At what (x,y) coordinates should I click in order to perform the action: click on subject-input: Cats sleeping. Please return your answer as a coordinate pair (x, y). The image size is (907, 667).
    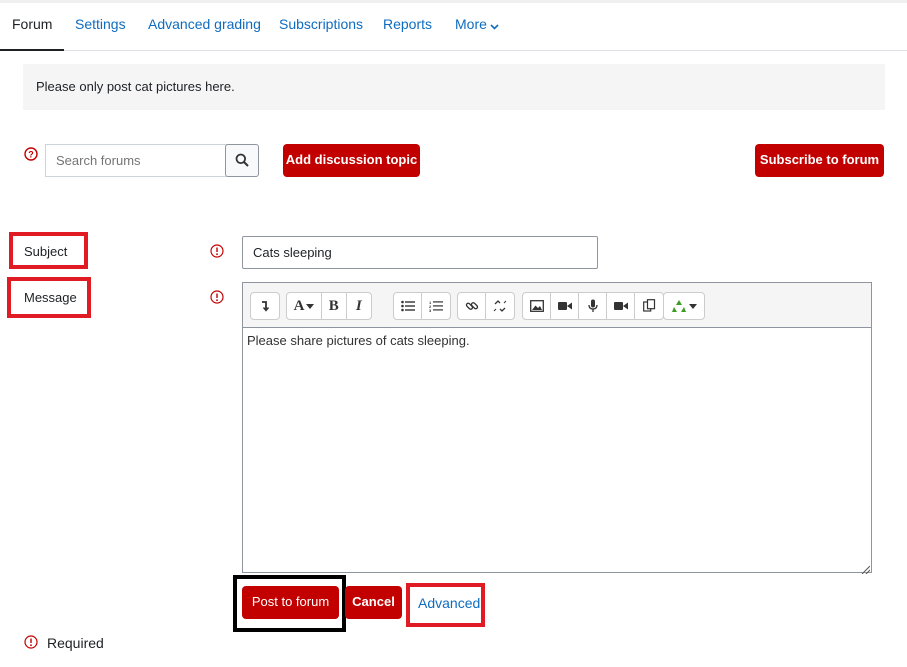
    Looking at the image, I should click on (420, 252).